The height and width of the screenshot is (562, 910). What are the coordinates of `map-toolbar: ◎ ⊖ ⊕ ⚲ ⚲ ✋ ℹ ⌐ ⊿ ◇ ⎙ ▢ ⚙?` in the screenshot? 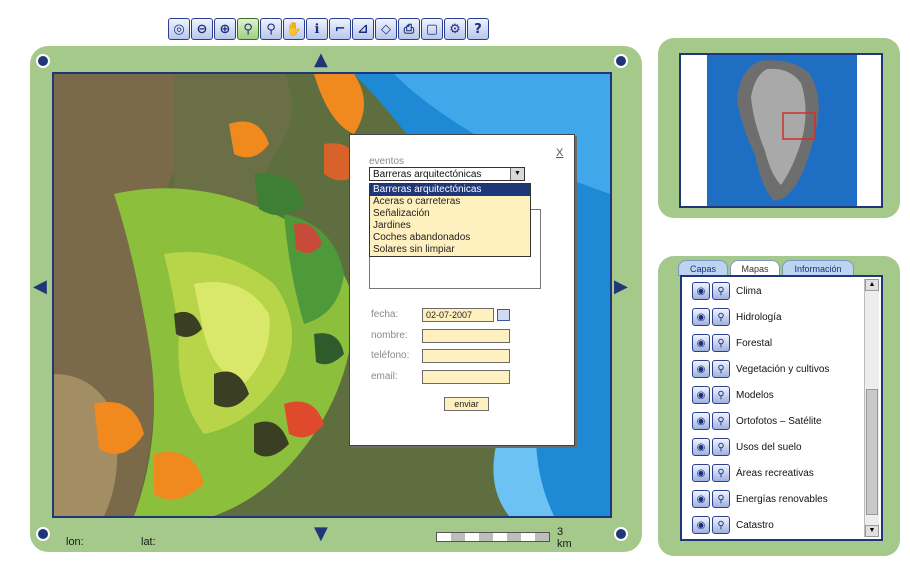 It's located at (328, 31).